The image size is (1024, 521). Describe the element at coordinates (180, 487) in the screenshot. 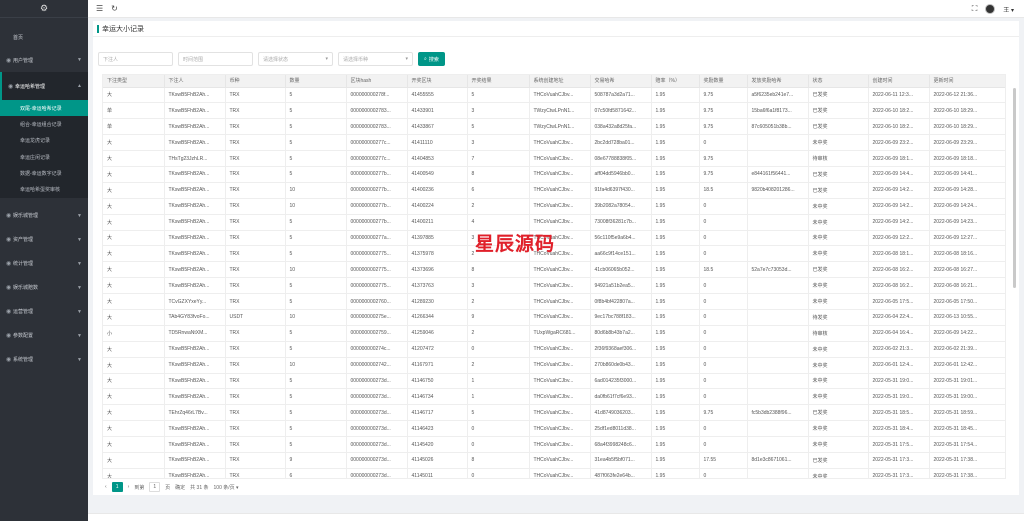

I see `confirm-button: 确定` at that location.